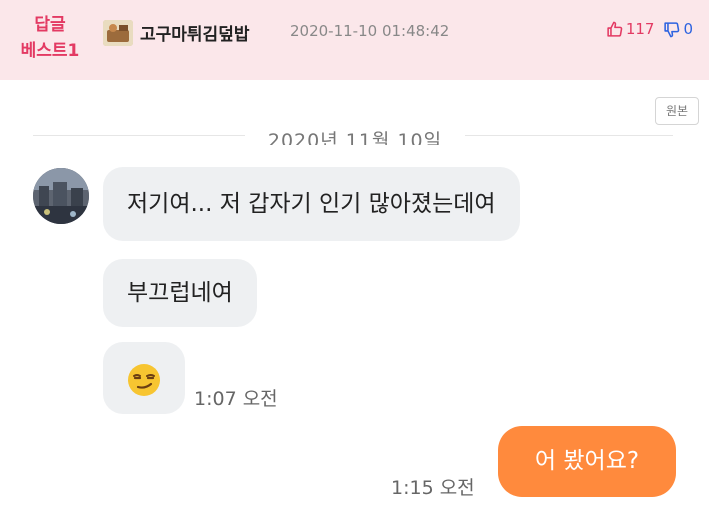  Describe the element at coordinates (50, 51) in the screenshot. I see `badge-line-2: 베스트1` at that location.